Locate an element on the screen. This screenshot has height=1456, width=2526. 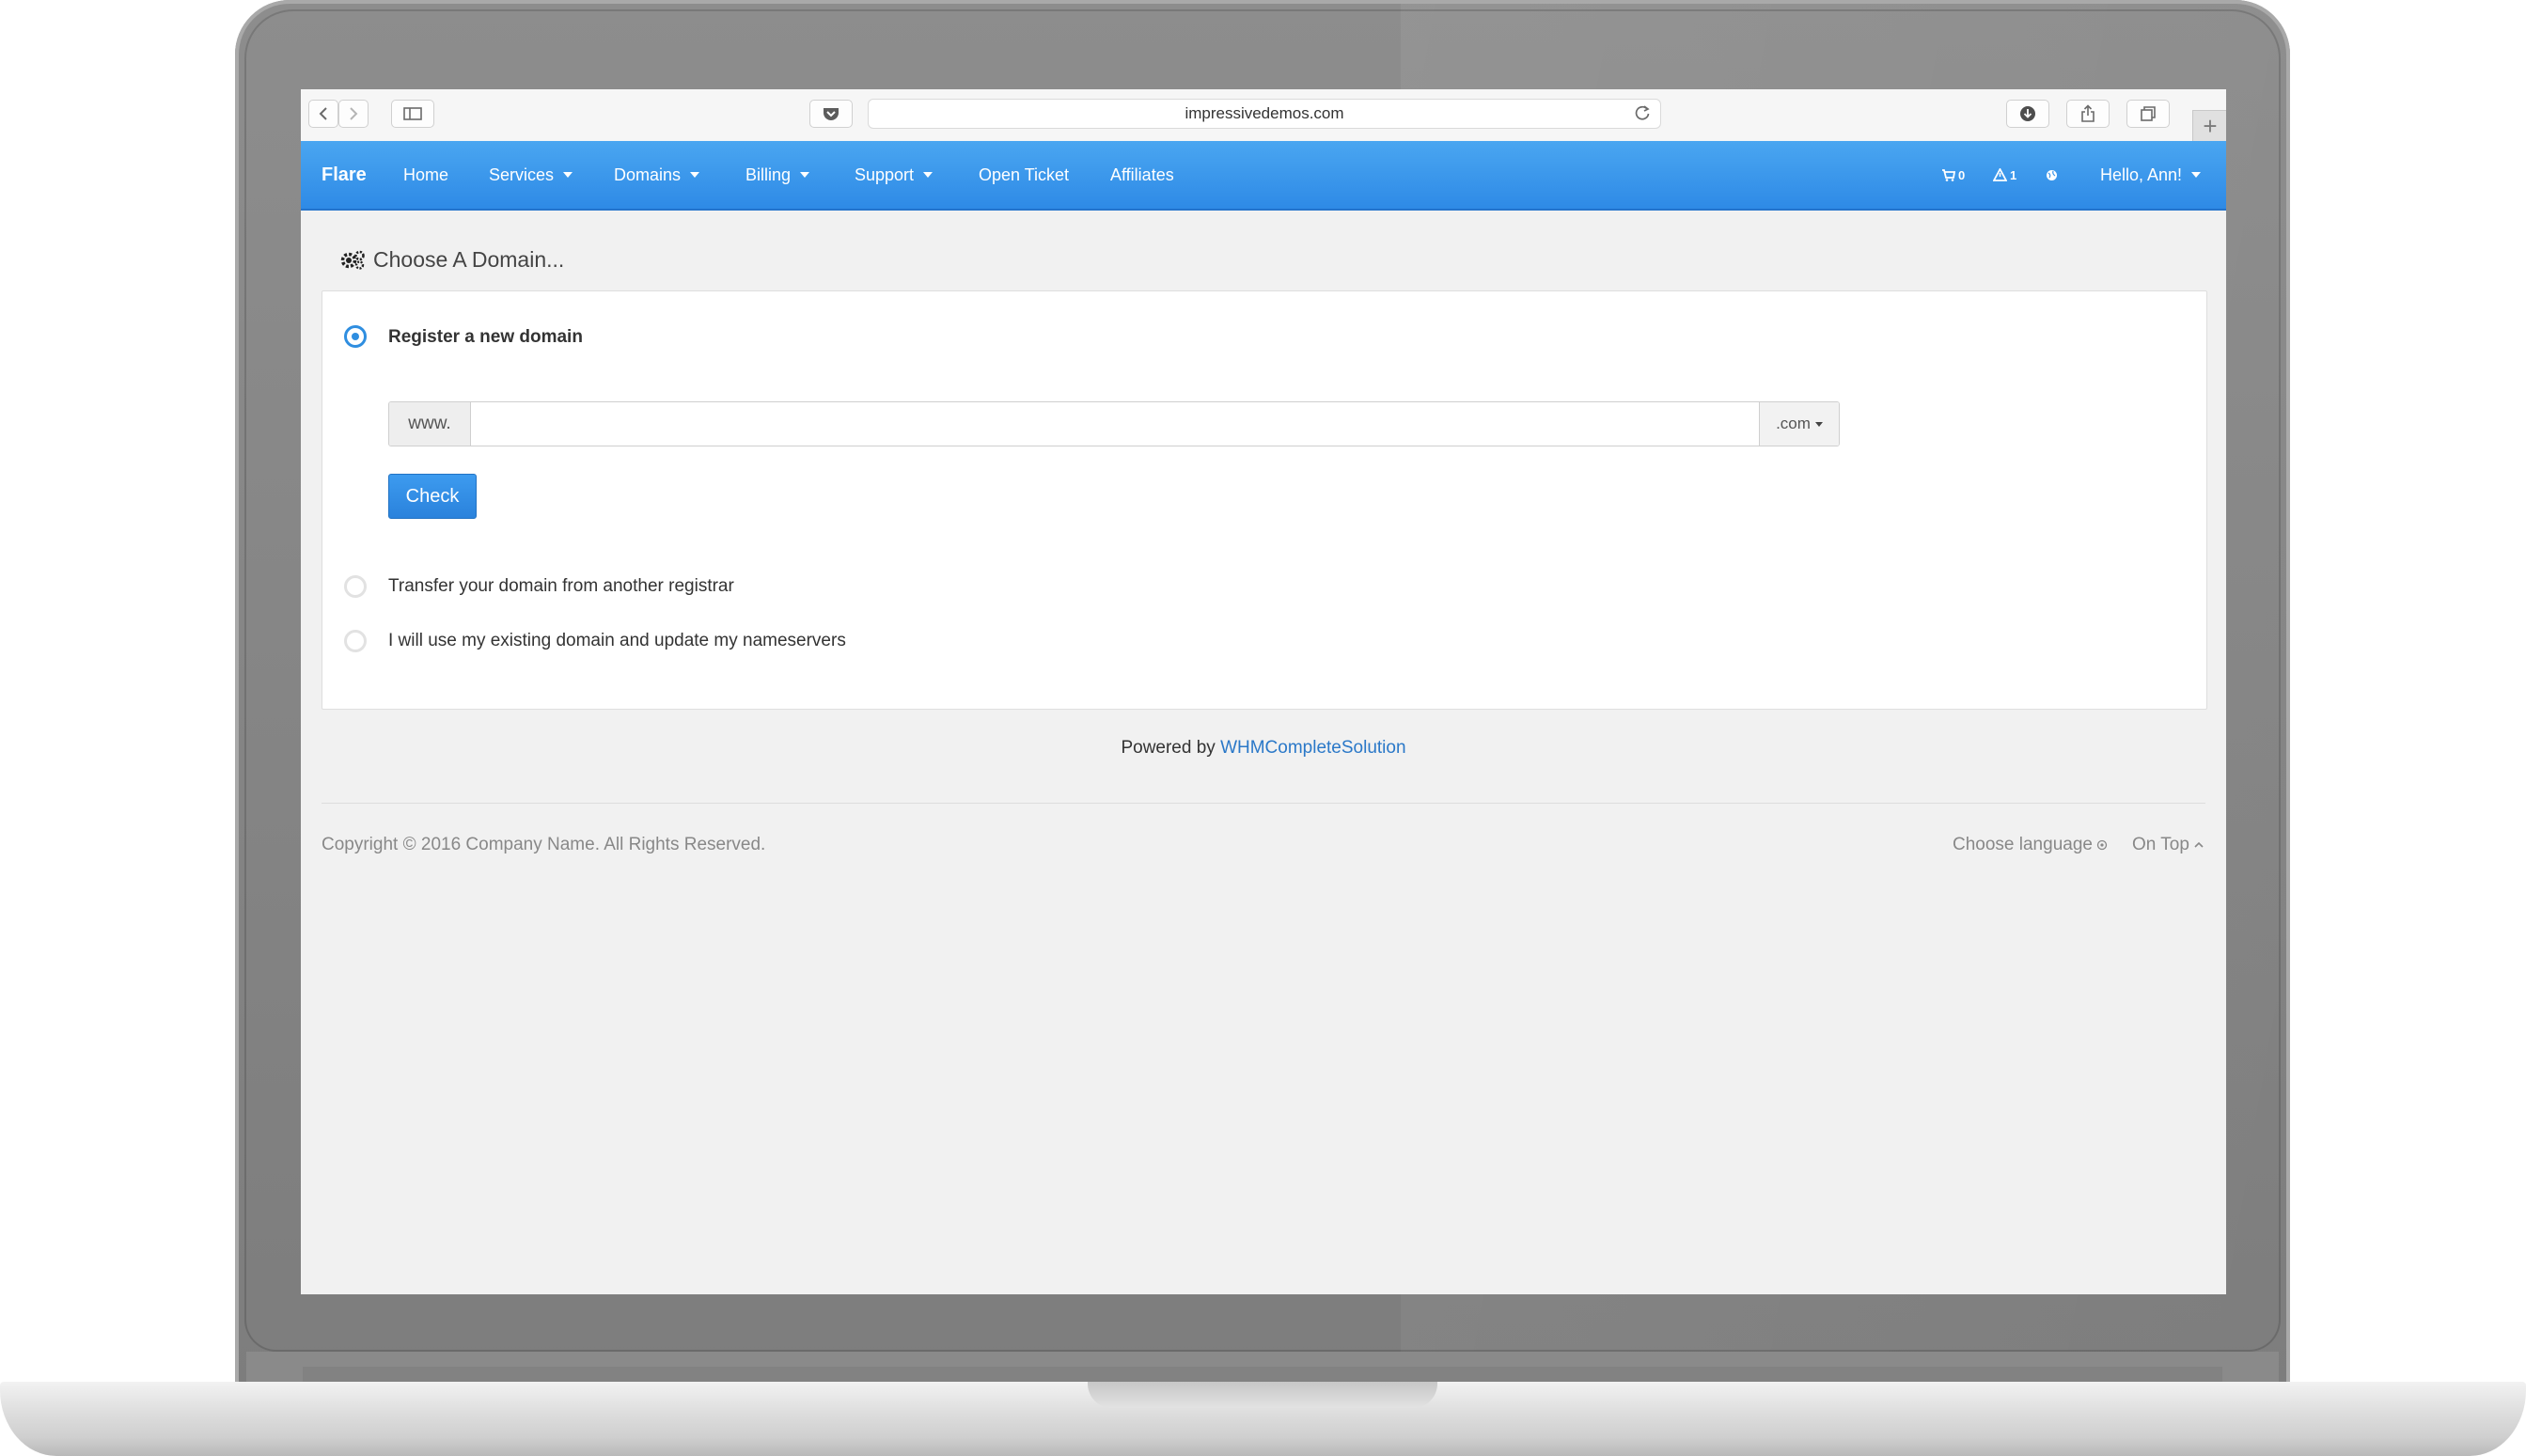
existing-domain-radio is located at coordinates (355, 641).